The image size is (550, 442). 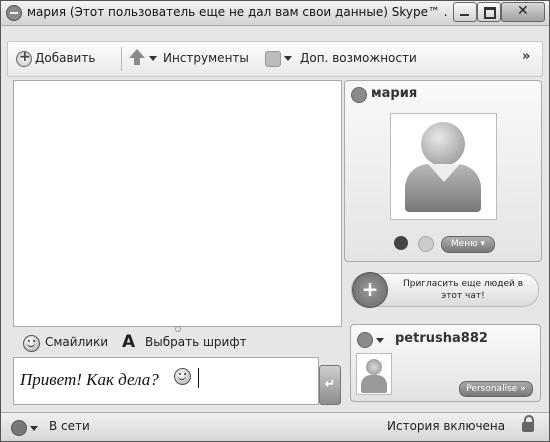 What do you see at coordinates (526, 56) in the screenshot?
I see `more-toolbar-button: »` at bounding box center [526, 56].